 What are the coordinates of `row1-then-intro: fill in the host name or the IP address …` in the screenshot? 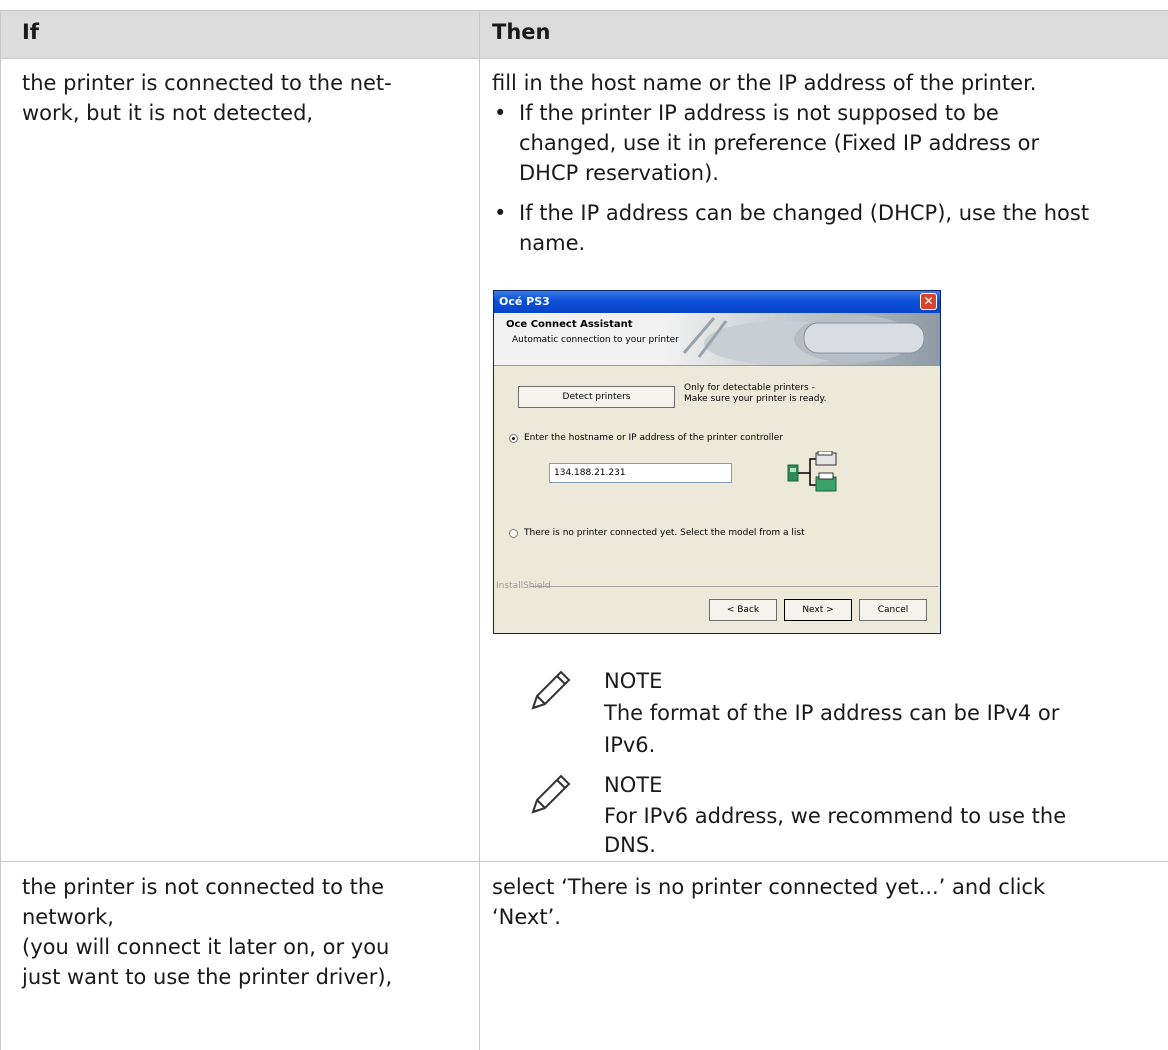 It's located at (764, 83).